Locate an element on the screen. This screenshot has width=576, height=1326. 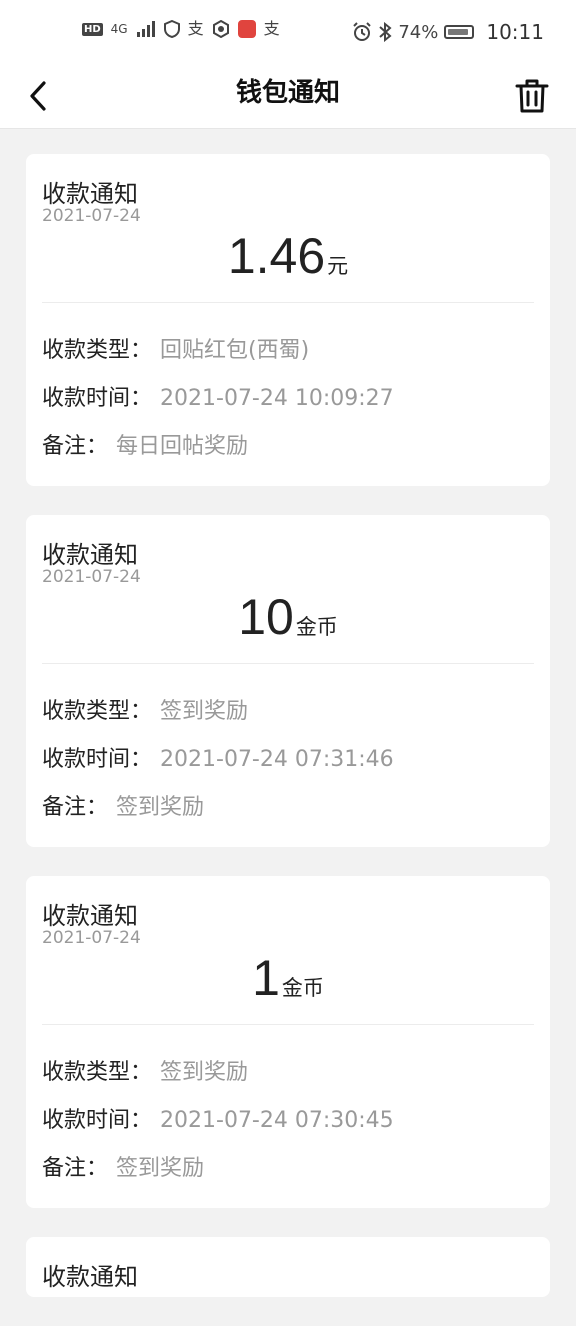
nav-bar: 钱包通知 is located at coordinates (288, 96).